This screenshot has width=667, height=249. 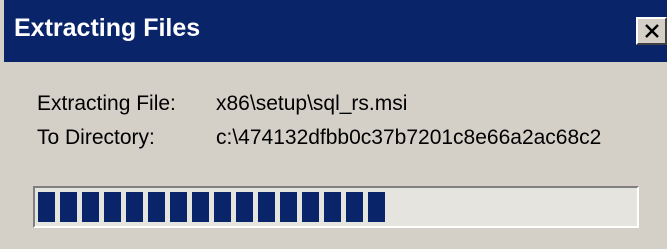 What do you see at coordinates (333, 246) in the screenshot?
I see `dialog-bottom-edge` at bounding box center [333, 246].